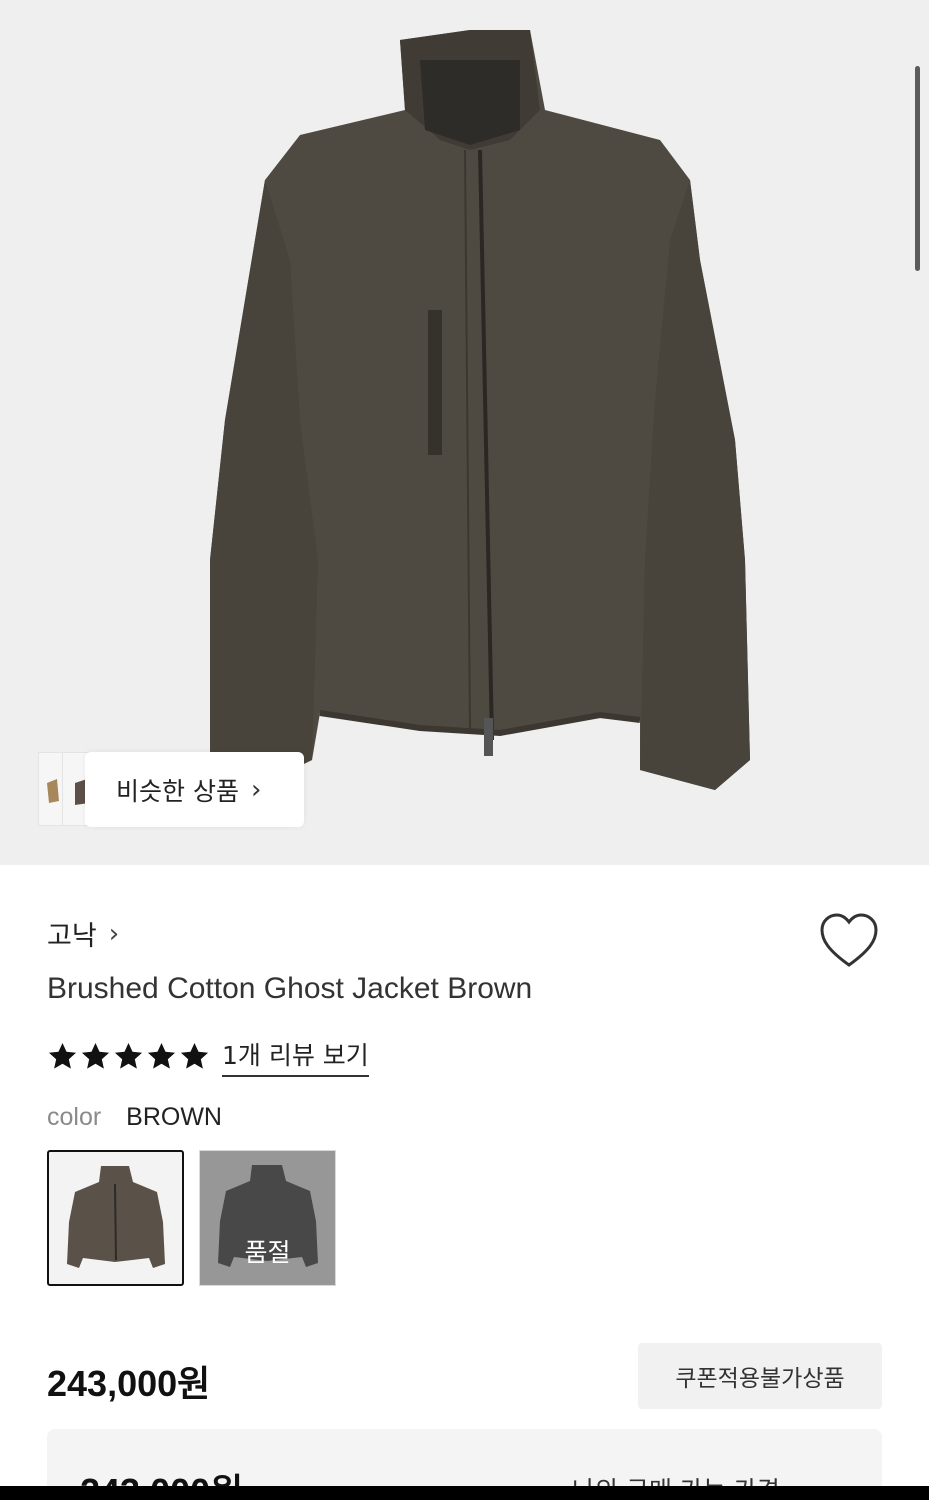  What do you see at coordinates (74, 1117) in the screenshot?
I see `color-label: color` at bounding box center [74, 1117].